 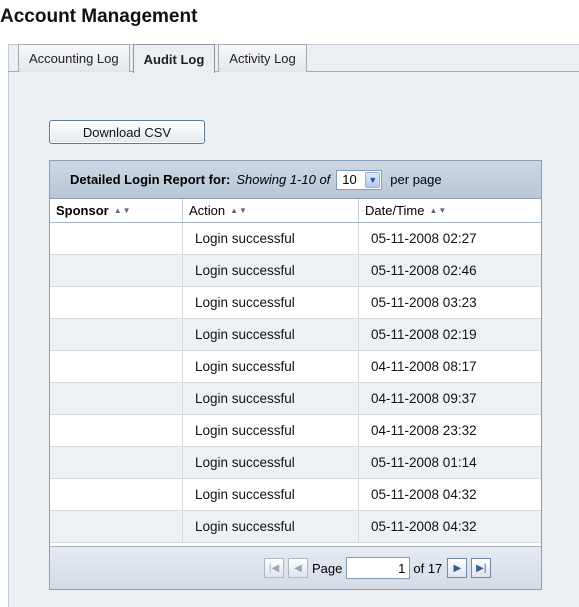 I want to click on per-page-select: 10 ▼, so click(x=359, y=179).